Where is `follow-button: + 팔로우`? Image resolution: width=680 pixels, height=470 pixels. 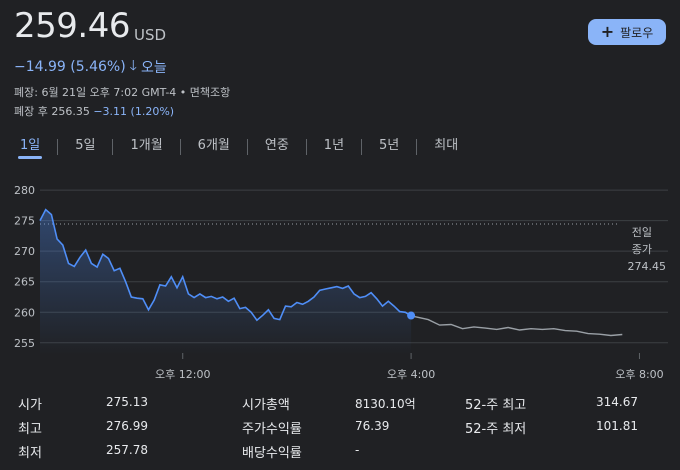 follow-button: + 팔로우 is located at coordinates (627, 32).